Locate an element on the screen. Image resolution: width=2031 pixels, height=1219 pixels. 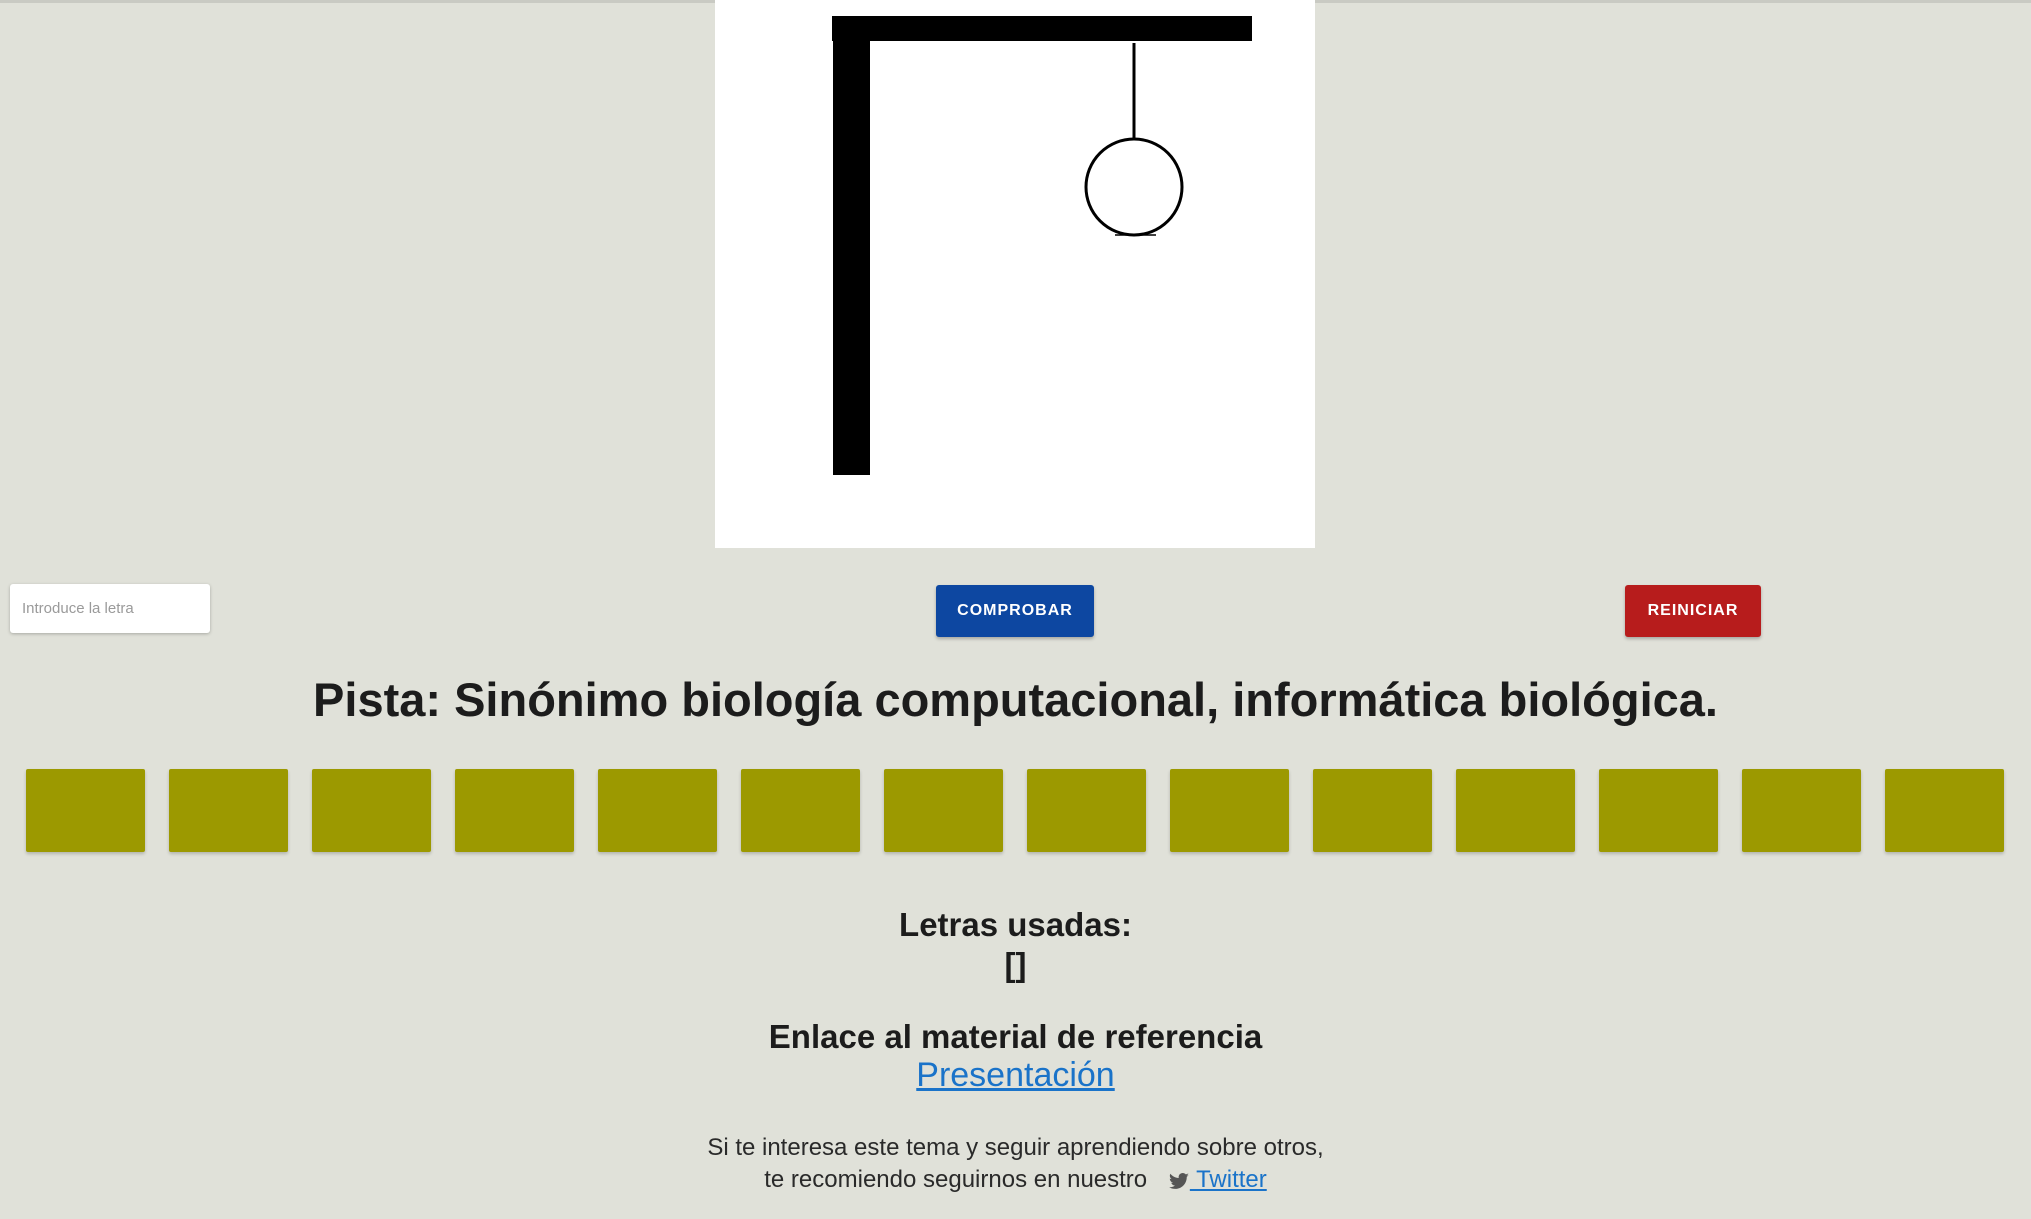
presentation-link: Presentación is located at coordinates (1015, 1075).